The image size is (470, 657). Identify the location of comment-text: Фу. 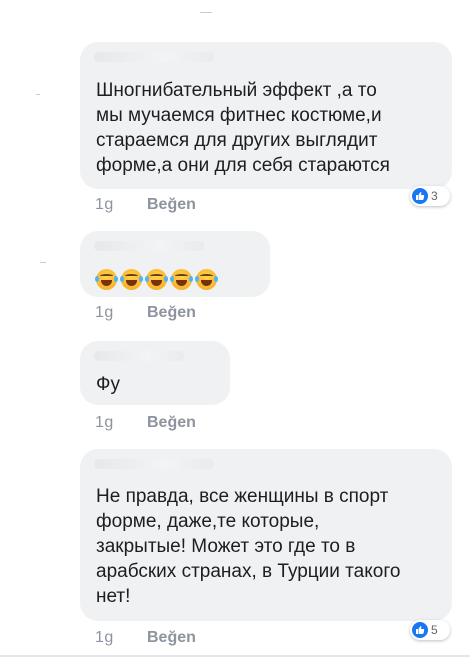
(108, 384).